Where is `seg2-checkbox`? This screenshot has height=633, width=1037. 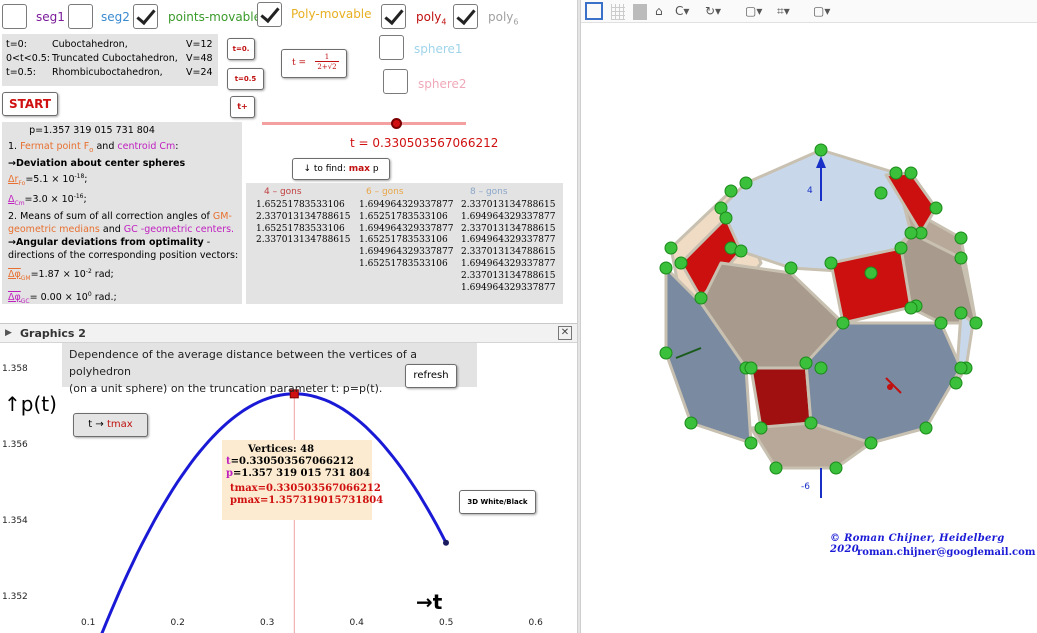
seg2-checkbox is located at coordinates (80, 16).